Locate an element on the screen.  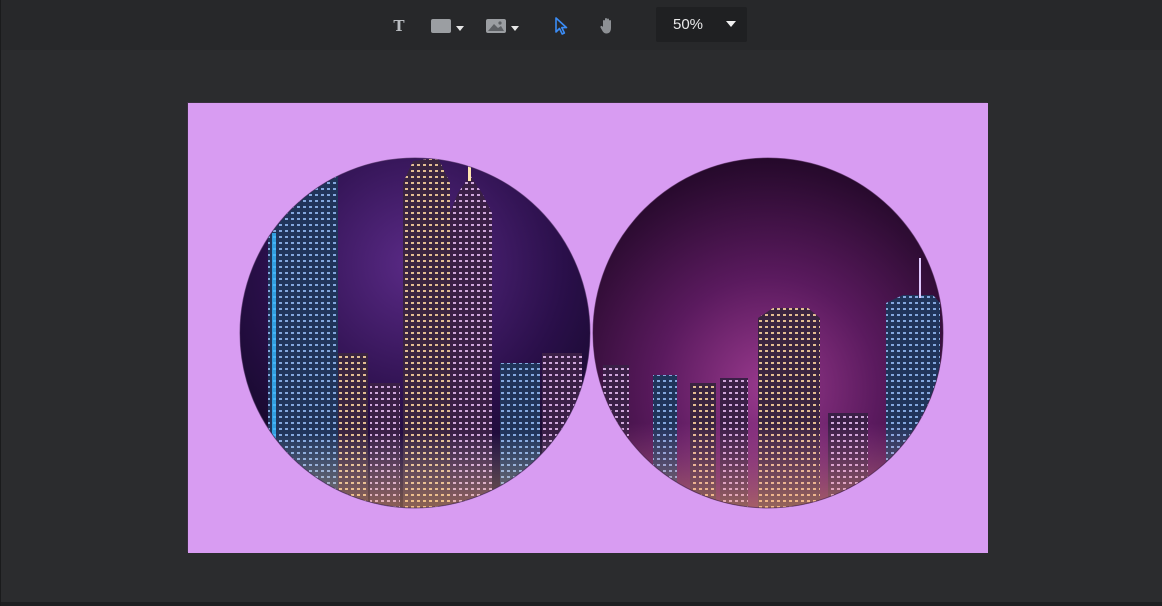
image-tool-button is located at coordinates (502, 26).